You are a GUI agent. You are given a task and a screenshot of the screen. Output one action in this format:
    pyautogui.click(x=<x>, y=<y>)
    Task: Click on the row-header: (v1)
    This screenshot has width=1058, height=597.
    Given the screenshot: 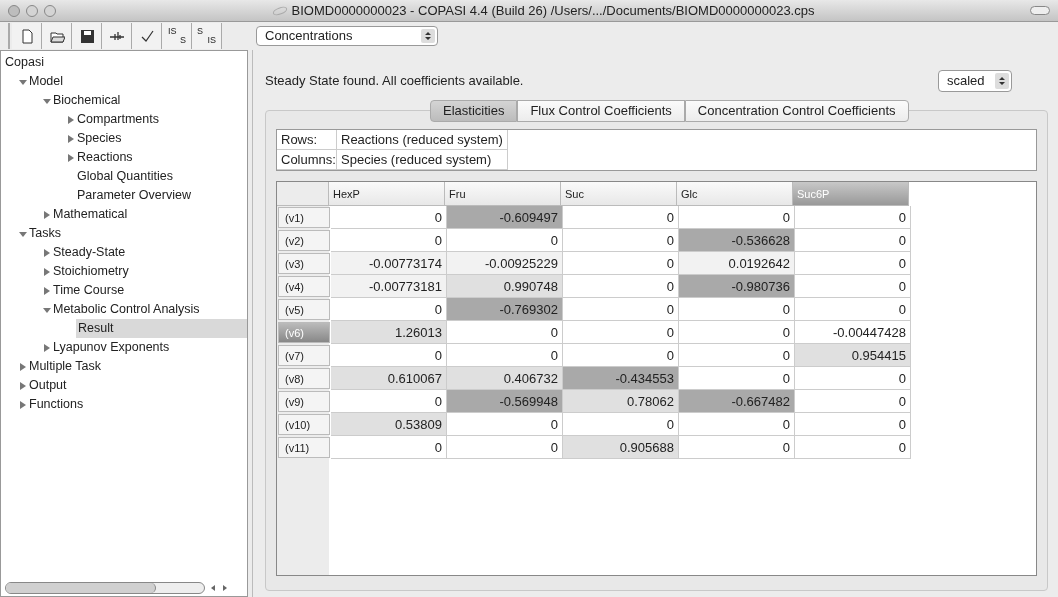 What is the action you would take?
    pyautogui.click(x=304, y=217)
    